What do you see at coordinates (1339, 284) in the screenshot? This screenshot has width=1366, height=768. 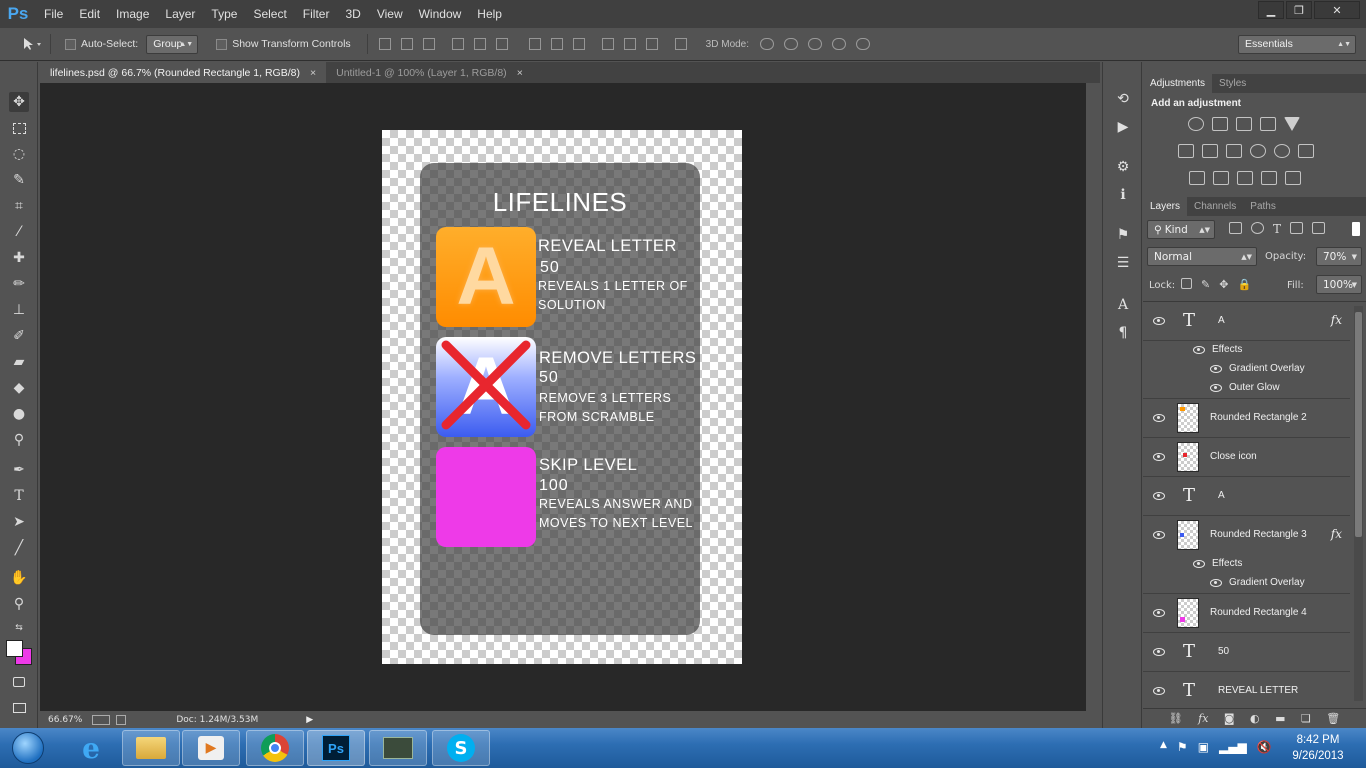 I see `fill-field: 100% ▼` at bounding box center [1339, 284].